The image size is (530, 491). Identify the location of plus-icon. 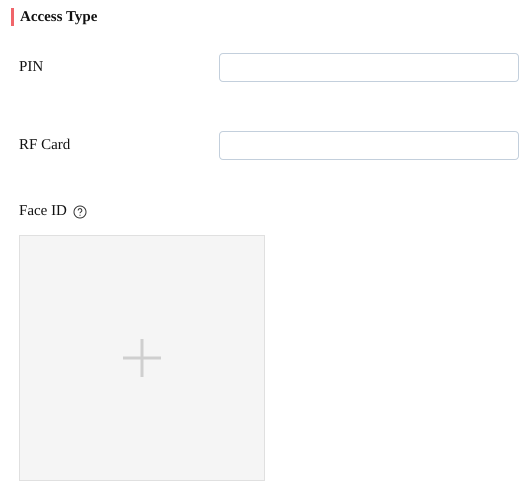
(142, 358).